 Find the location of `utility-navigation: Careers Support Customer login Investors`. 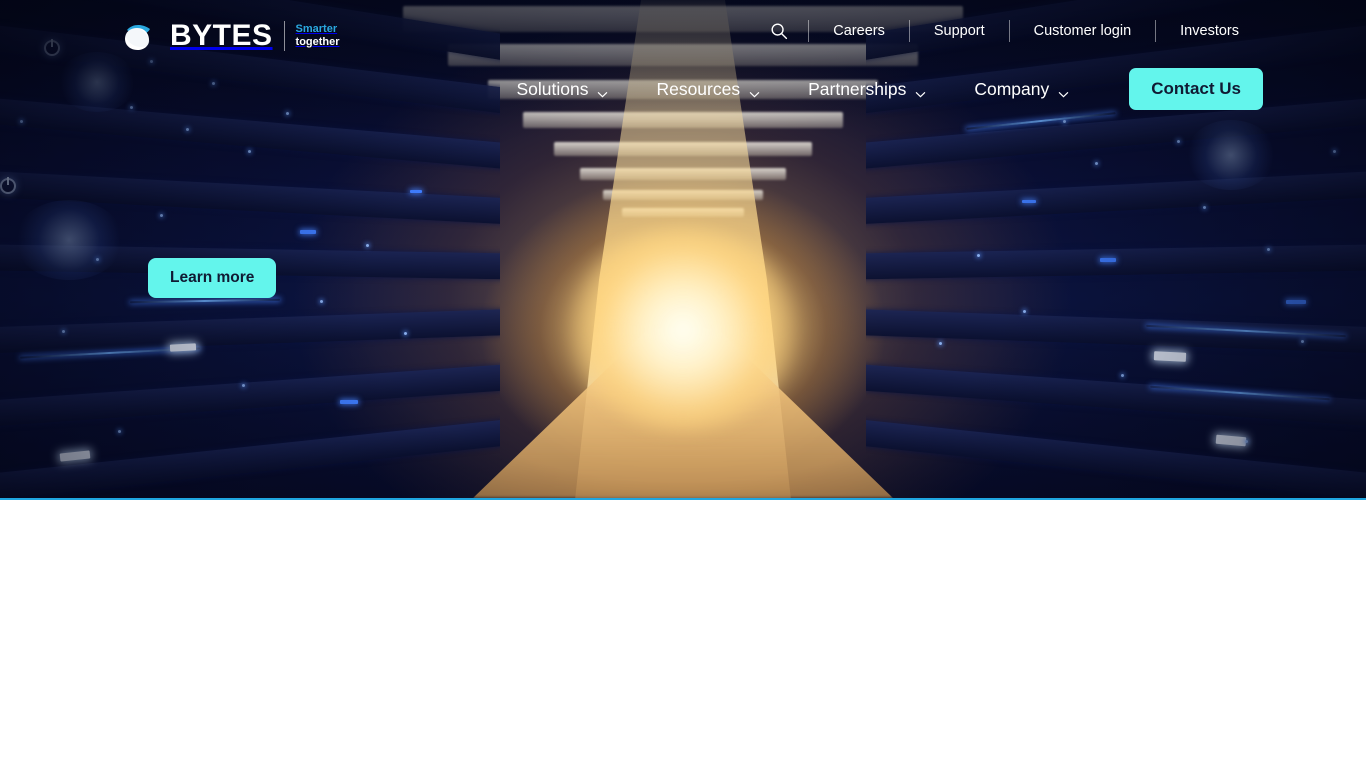

utility-navigation: Careers Support Customer login Investors is located at coordinates (1015, 31).